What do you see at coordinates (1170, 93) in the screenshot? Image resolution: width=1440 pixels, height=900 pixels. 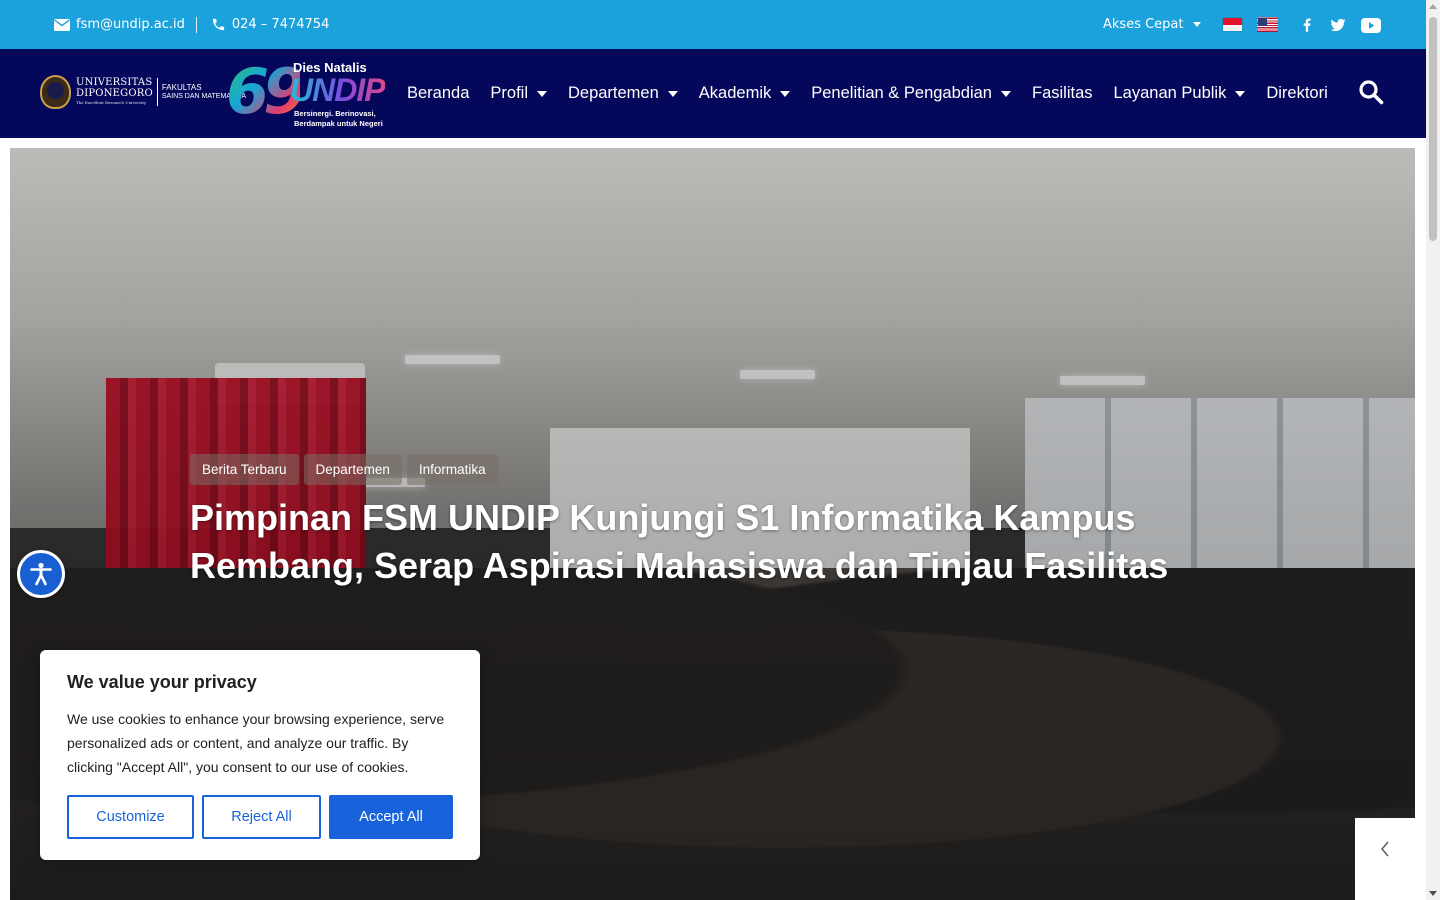 I see `nav-item-label: Layanan Publik` at bounding box center [1170, 93].